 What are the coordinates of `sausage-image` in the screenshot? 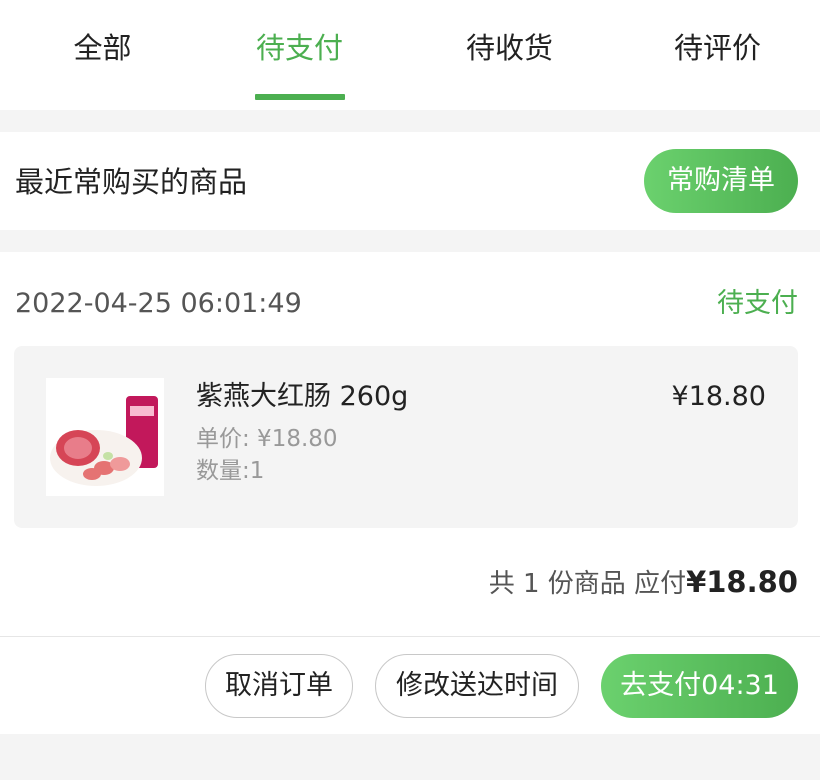 It's located at (105, 437).